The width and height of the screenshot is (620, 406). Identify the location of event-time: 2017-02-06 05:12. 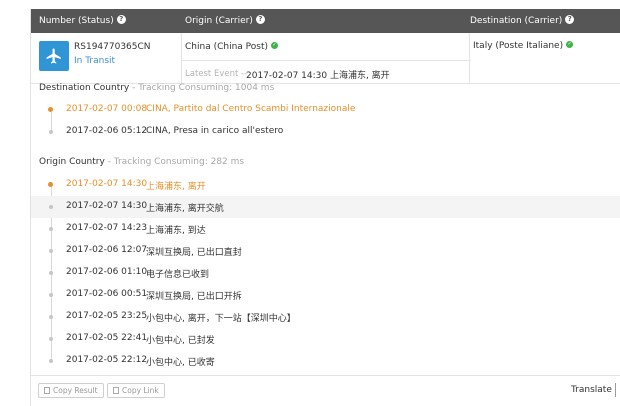
(107, 131).